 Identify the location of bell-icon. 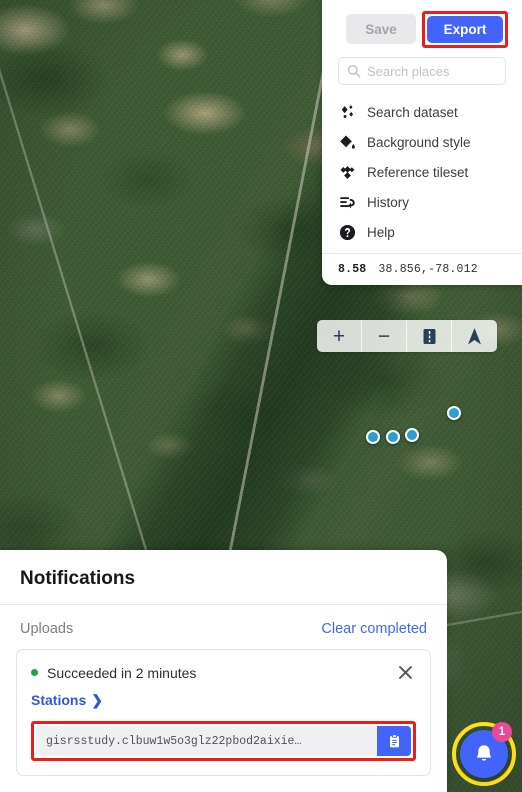
(484, 753).